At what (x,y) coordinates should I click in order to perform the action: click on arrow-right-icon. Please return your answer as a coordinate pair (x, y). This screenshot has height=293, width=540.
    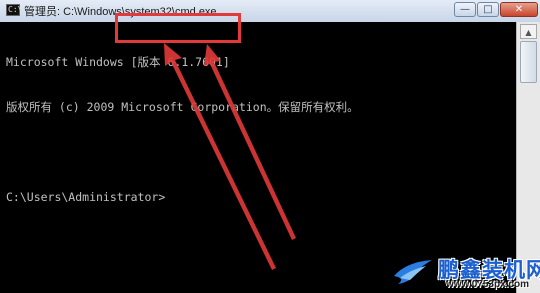
    Looking at the image, I should click on (250, 142).